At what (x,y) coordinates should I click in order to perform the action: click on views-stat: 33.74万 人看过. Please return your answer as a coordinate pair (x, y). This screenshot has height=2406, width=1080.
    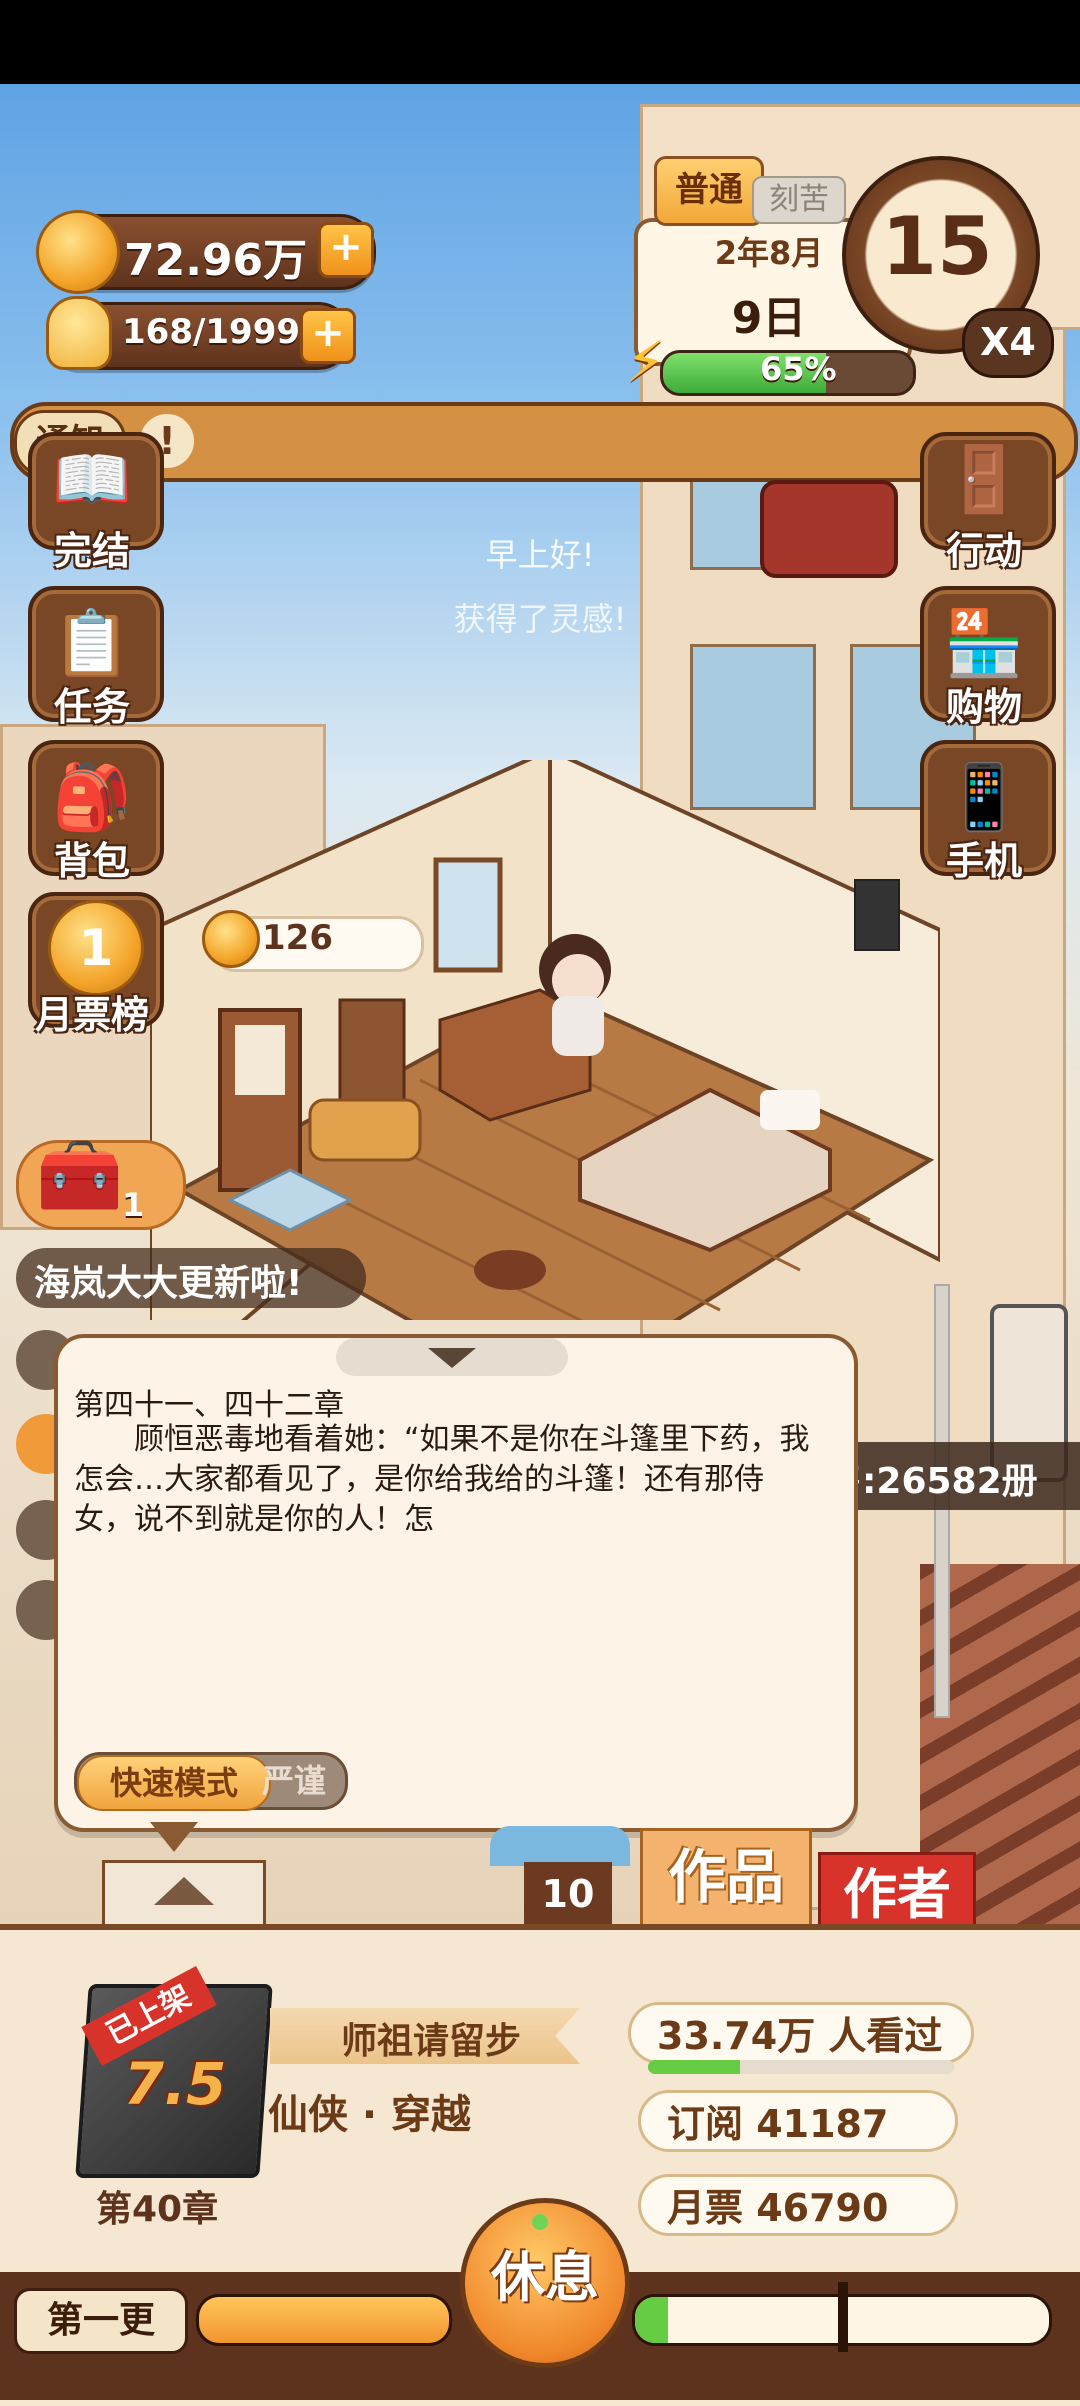
    Looking at the image, I should click on (801, 2033).